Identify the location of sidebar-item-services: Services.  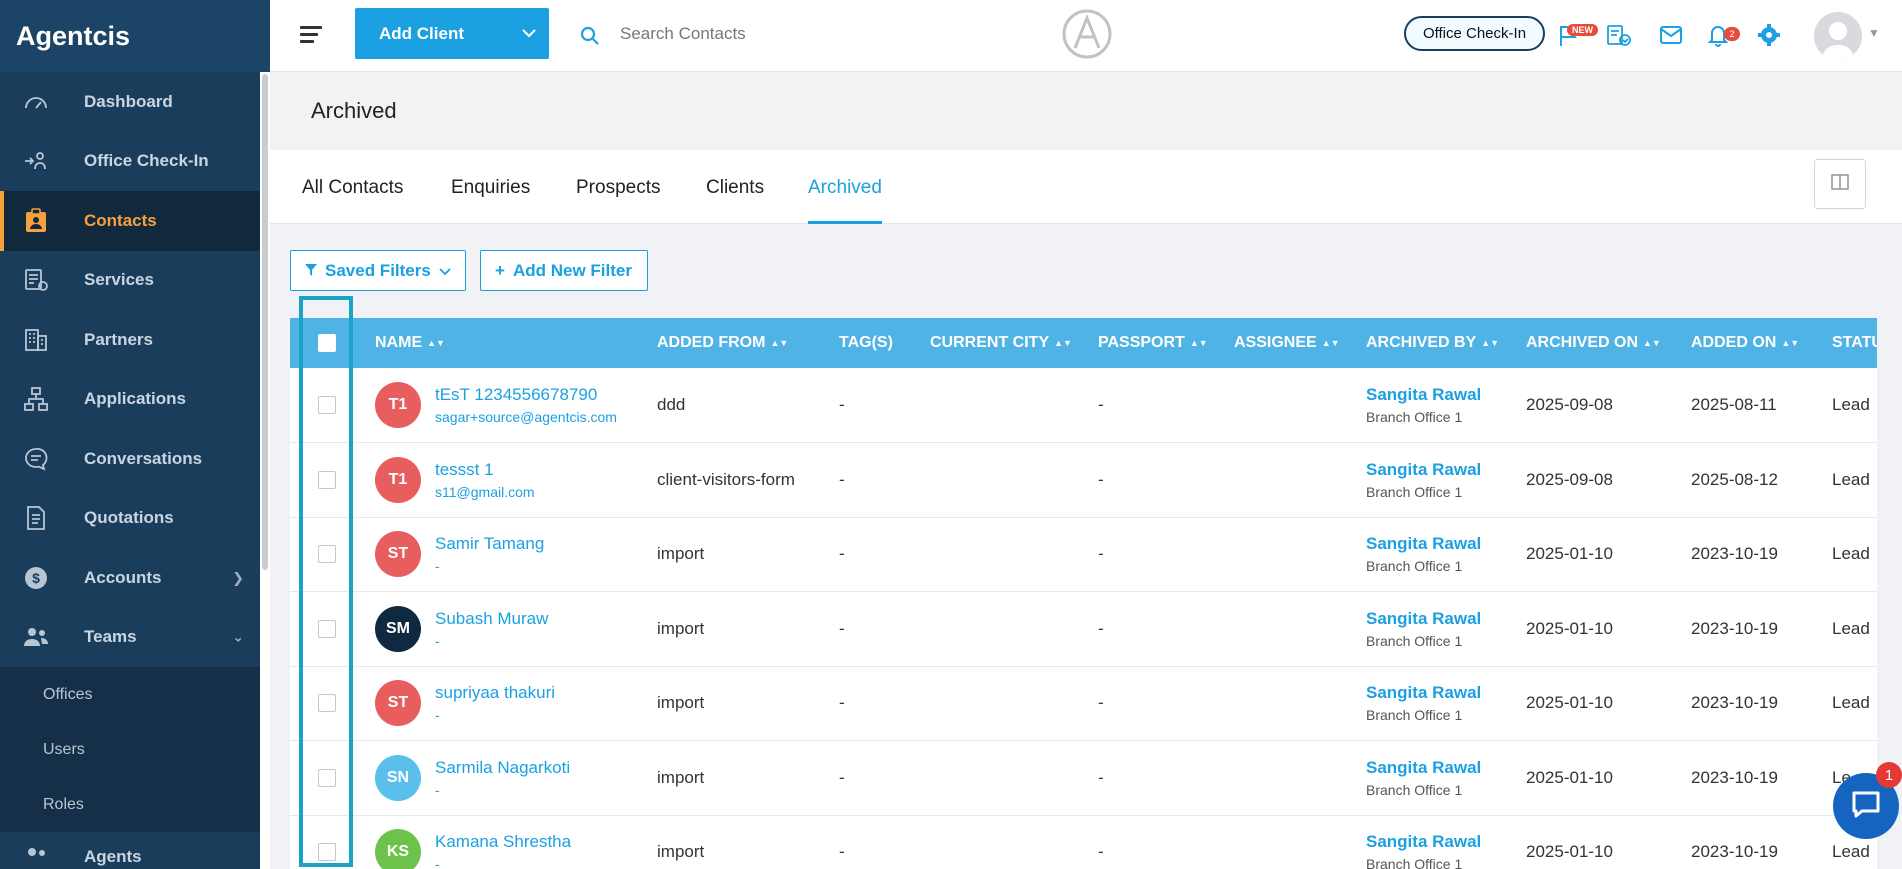
(130, 281).